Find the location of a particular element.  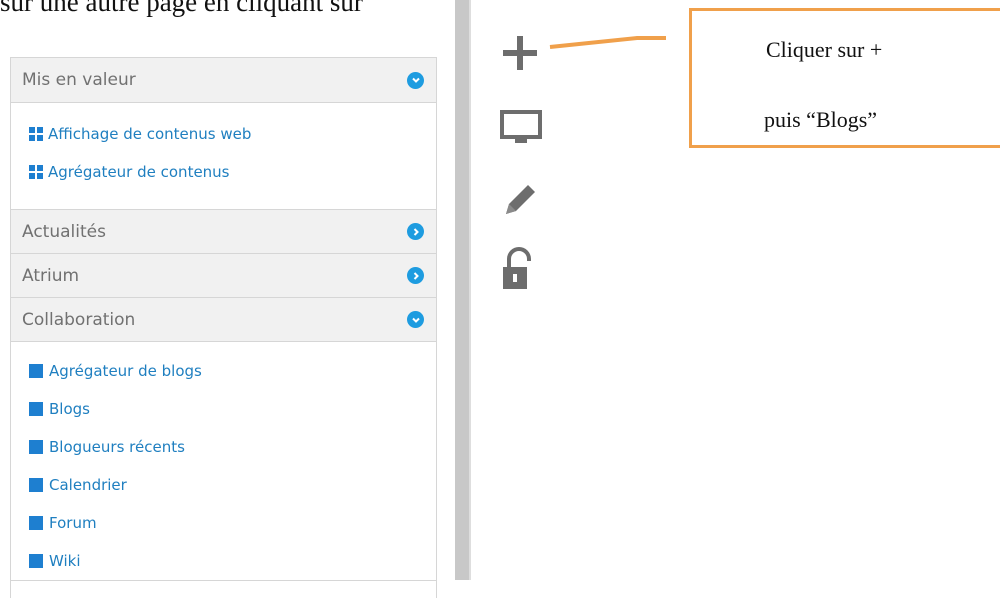

callout-line-1: Cliquer sur + is located at coordinates (824, 49).